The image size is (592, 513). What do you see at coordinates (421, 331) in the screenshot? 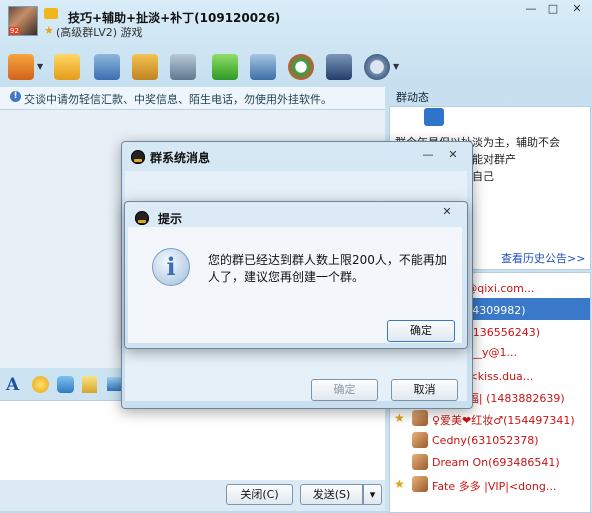
I see `tip-ok-button: 确定` at bounding box center [421, 331].